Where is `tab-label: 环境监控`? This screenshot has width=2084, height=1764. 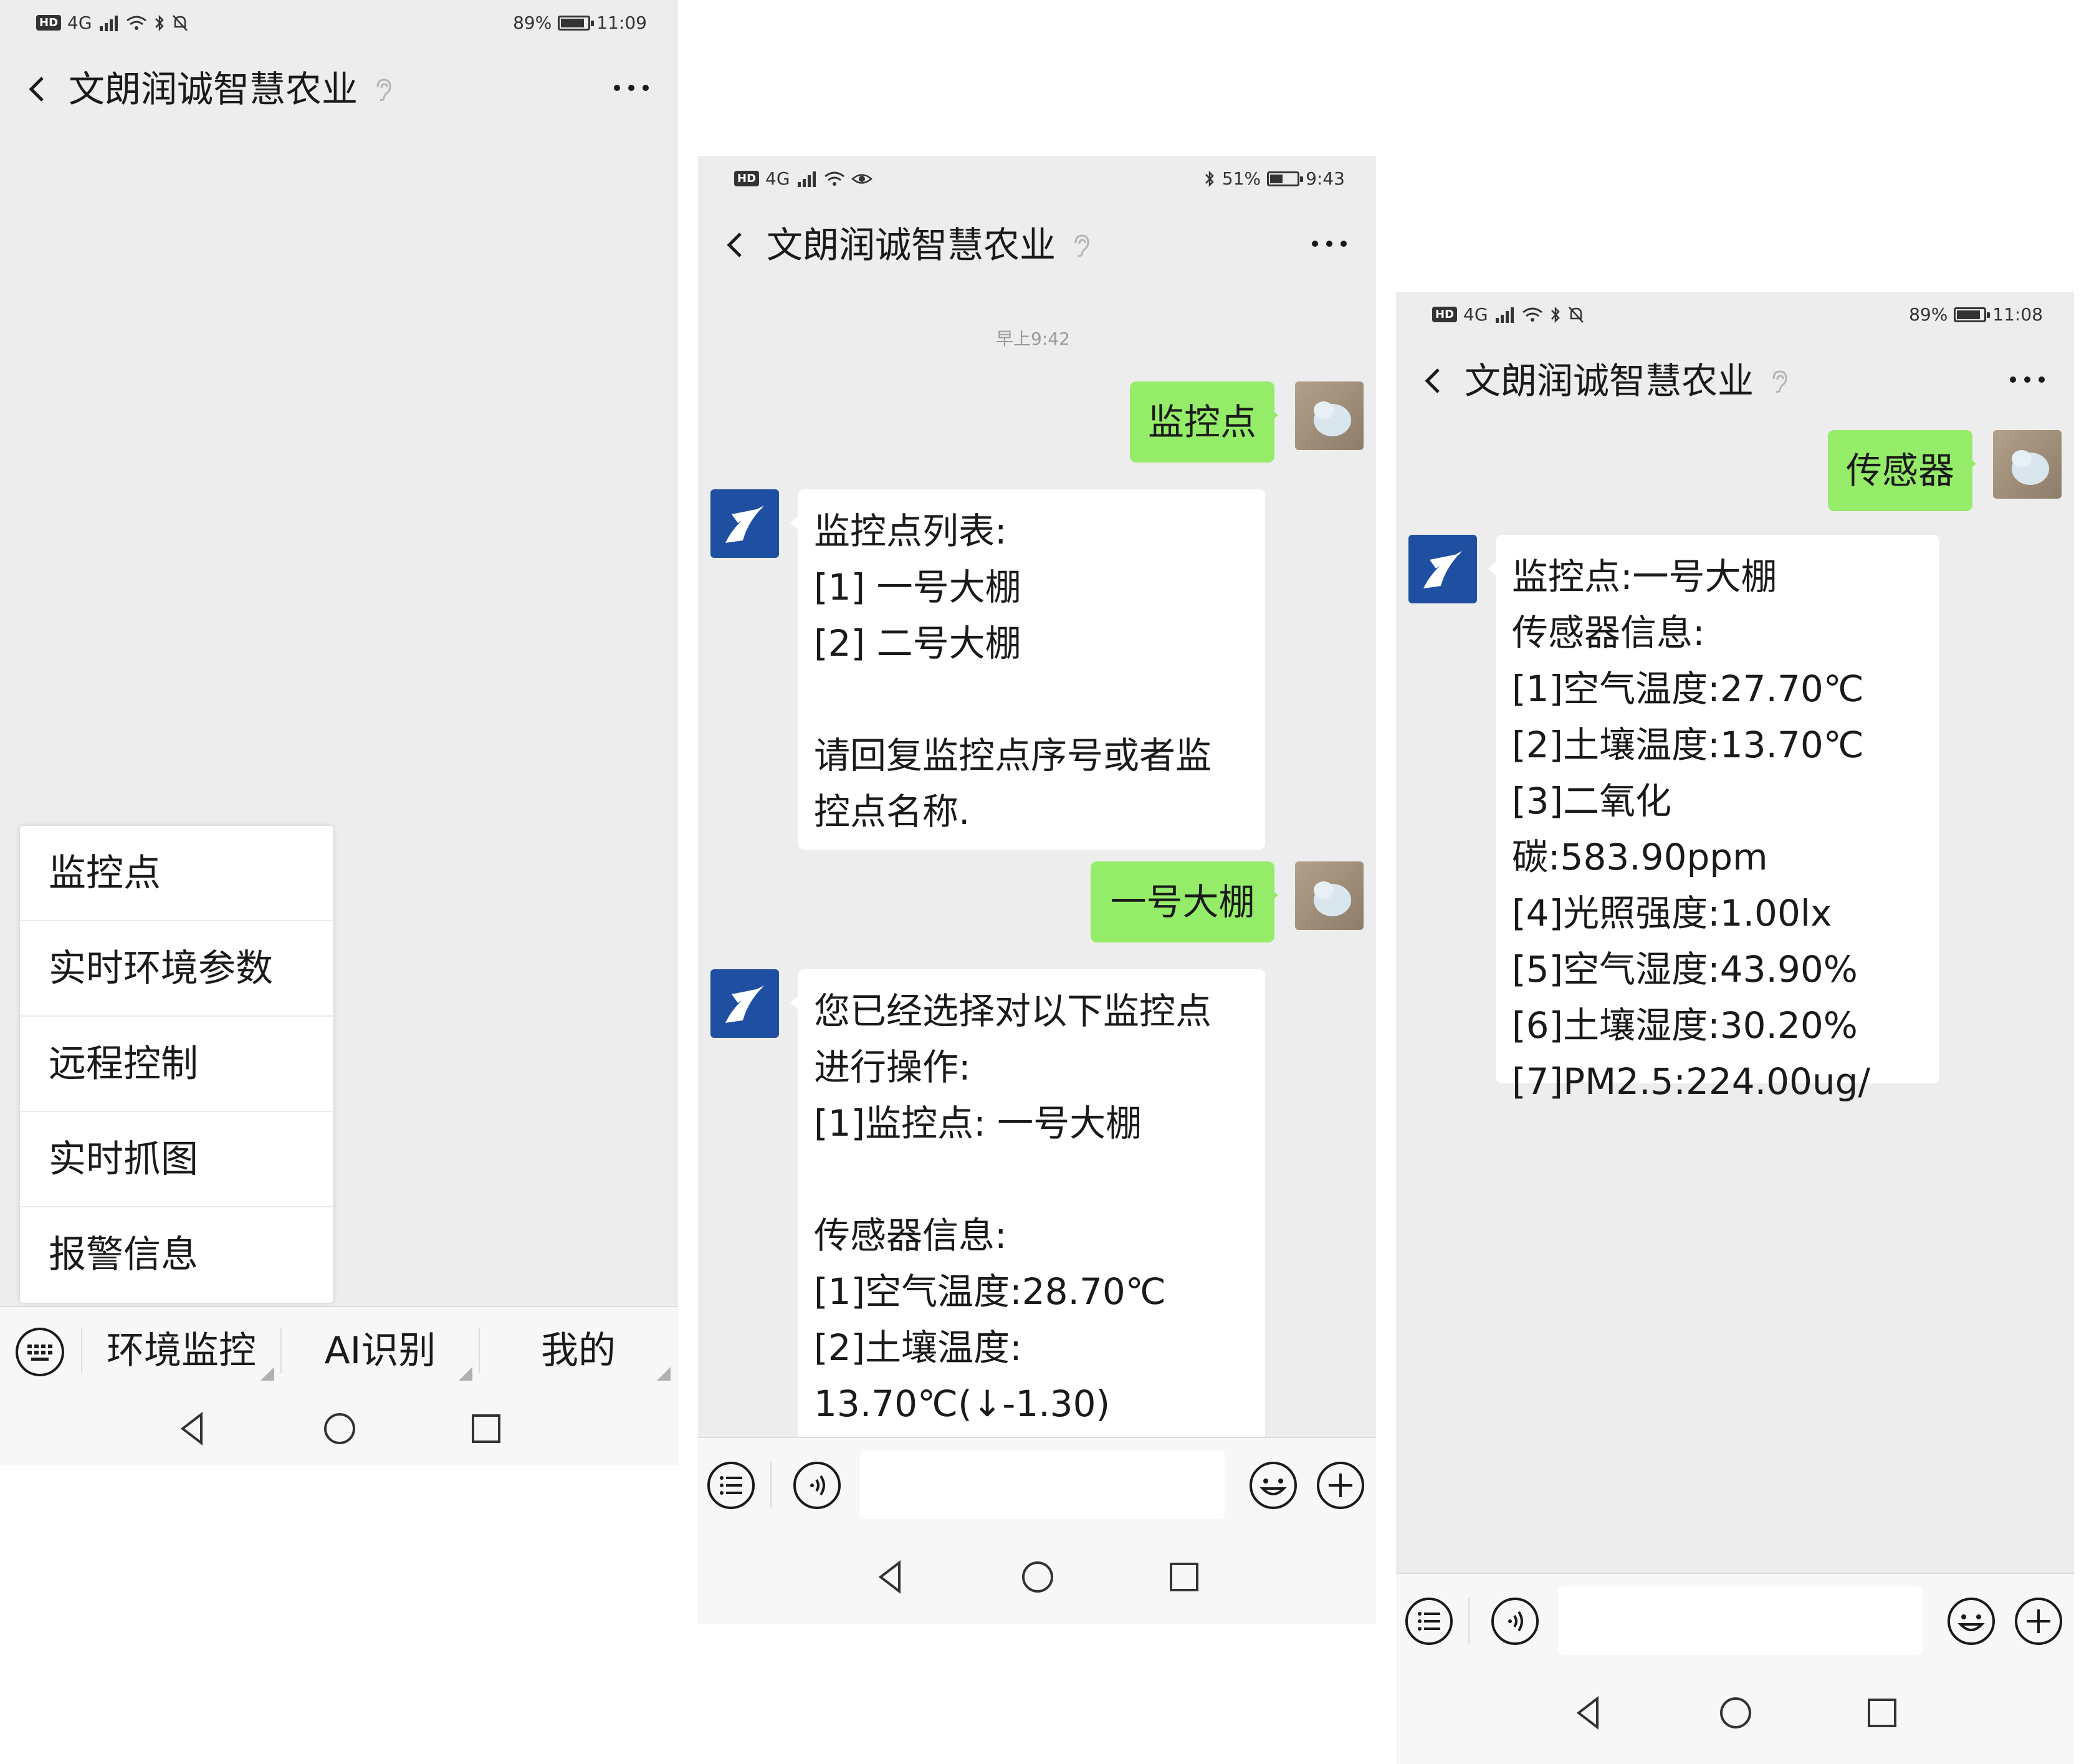
tab-label: 环境监控 is located at coordinates (181, 1351).